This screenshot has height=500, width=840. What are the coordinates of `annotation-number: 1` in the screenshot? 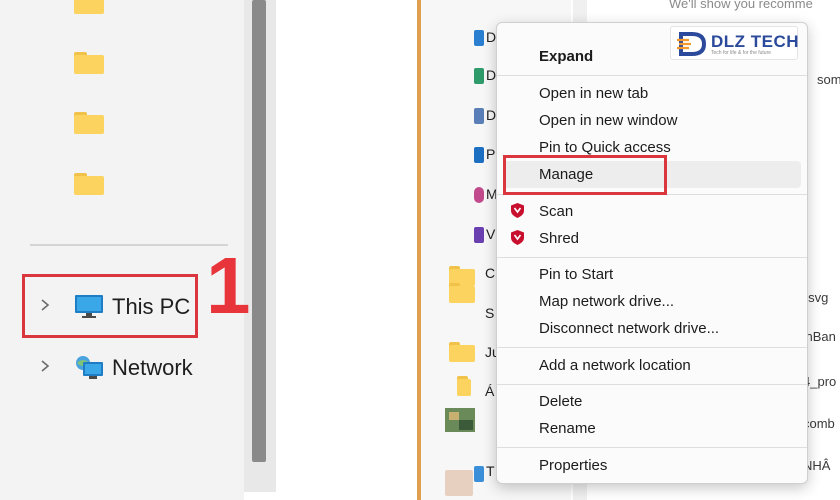 It's located at (228, 285).